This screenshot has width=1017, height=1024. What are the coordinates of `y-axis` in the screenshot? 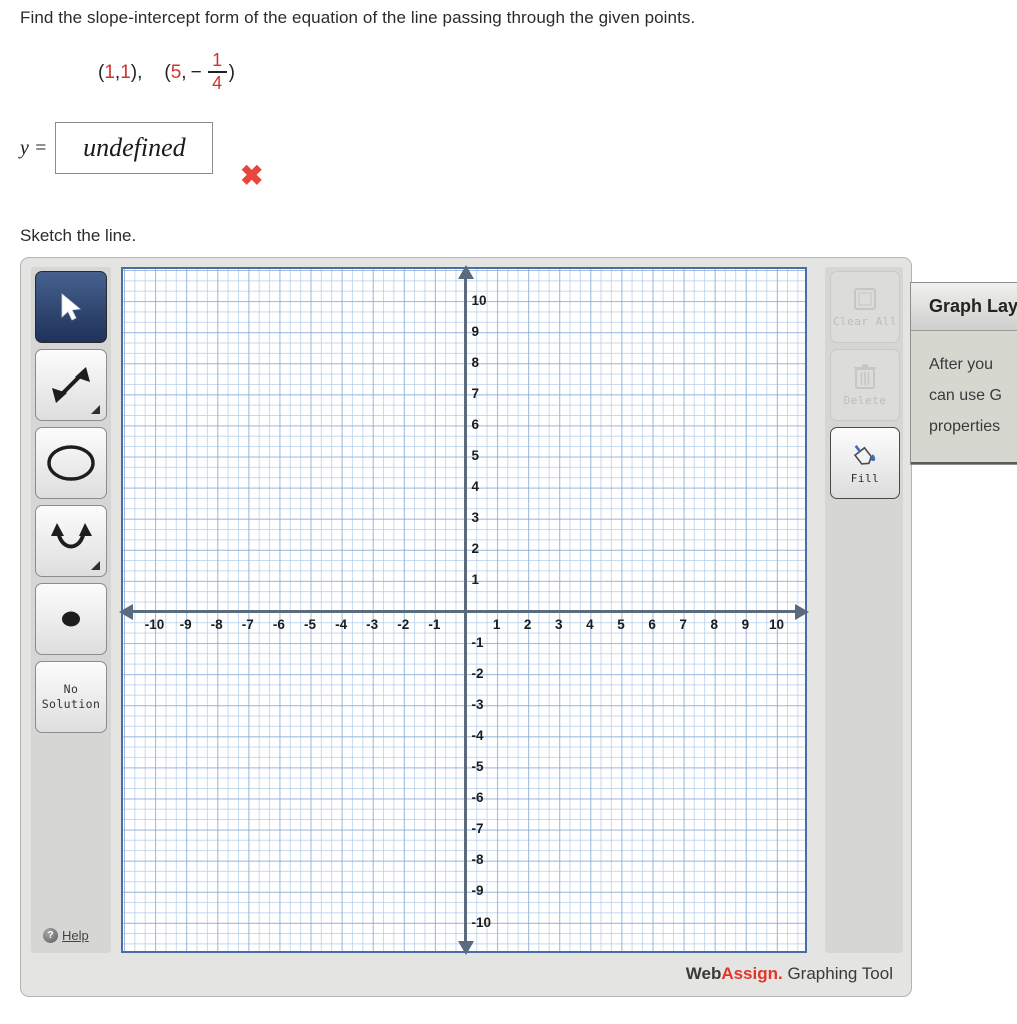 It's located at (465, 610).